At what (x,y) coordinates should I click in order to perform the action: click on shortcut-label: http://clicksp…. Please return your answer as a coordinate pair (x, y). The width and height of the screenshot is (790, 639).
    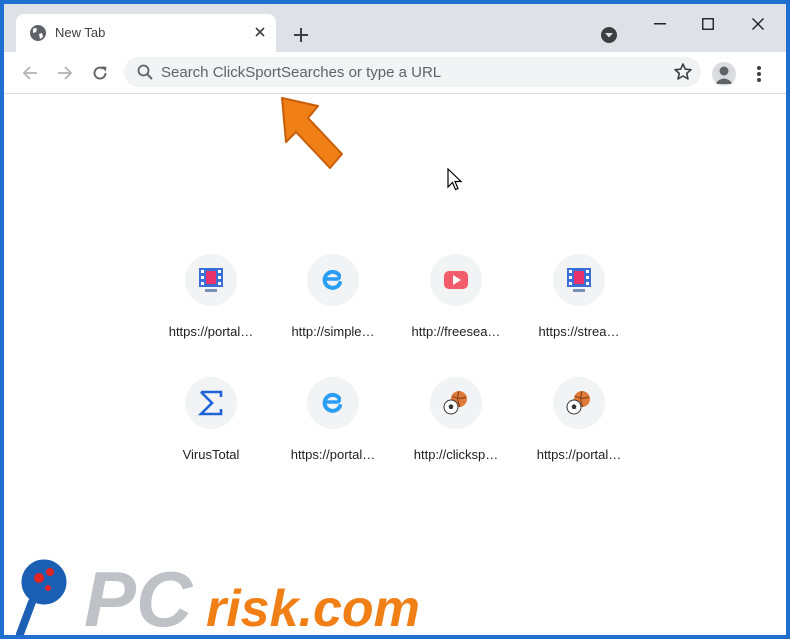
    Looking at the image, I should click on (456, 454).